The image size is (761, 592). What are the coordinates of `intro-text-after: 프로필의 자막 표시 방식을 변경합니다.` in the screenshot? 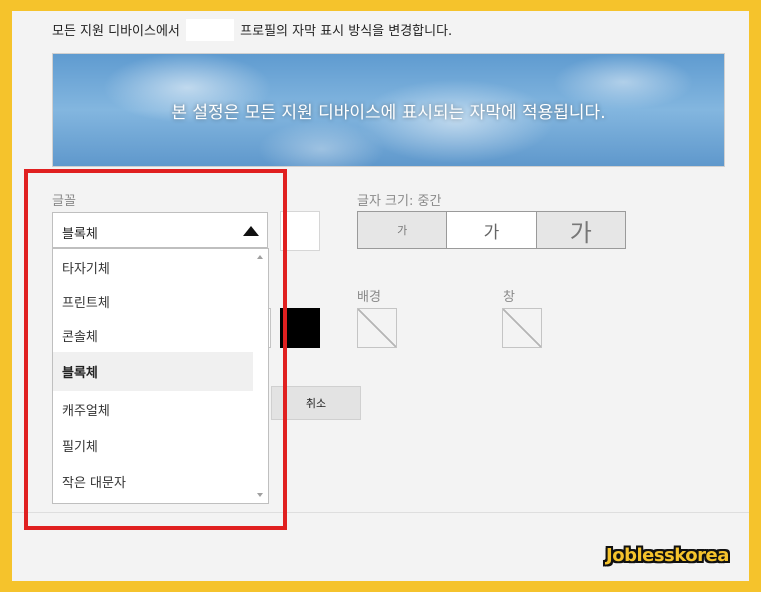 It's located at (346, 31).